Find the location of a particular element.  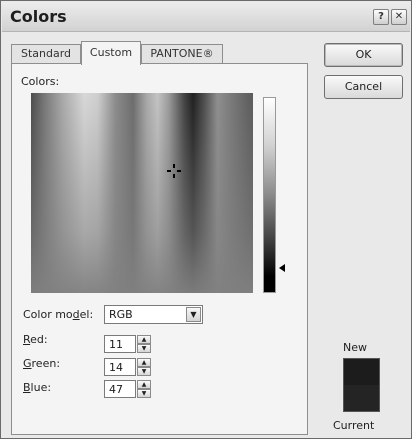

new-color-label: New is located at coordinates (355, 347).